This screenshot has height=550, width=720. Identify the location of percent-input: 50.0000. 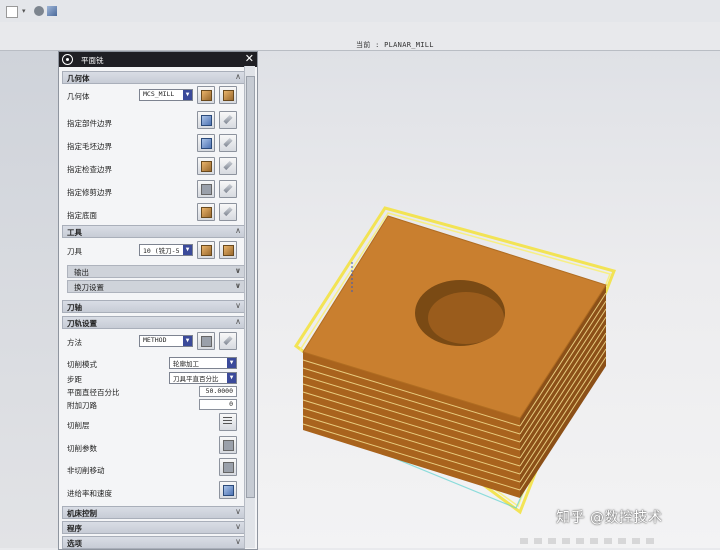
(218, 391).